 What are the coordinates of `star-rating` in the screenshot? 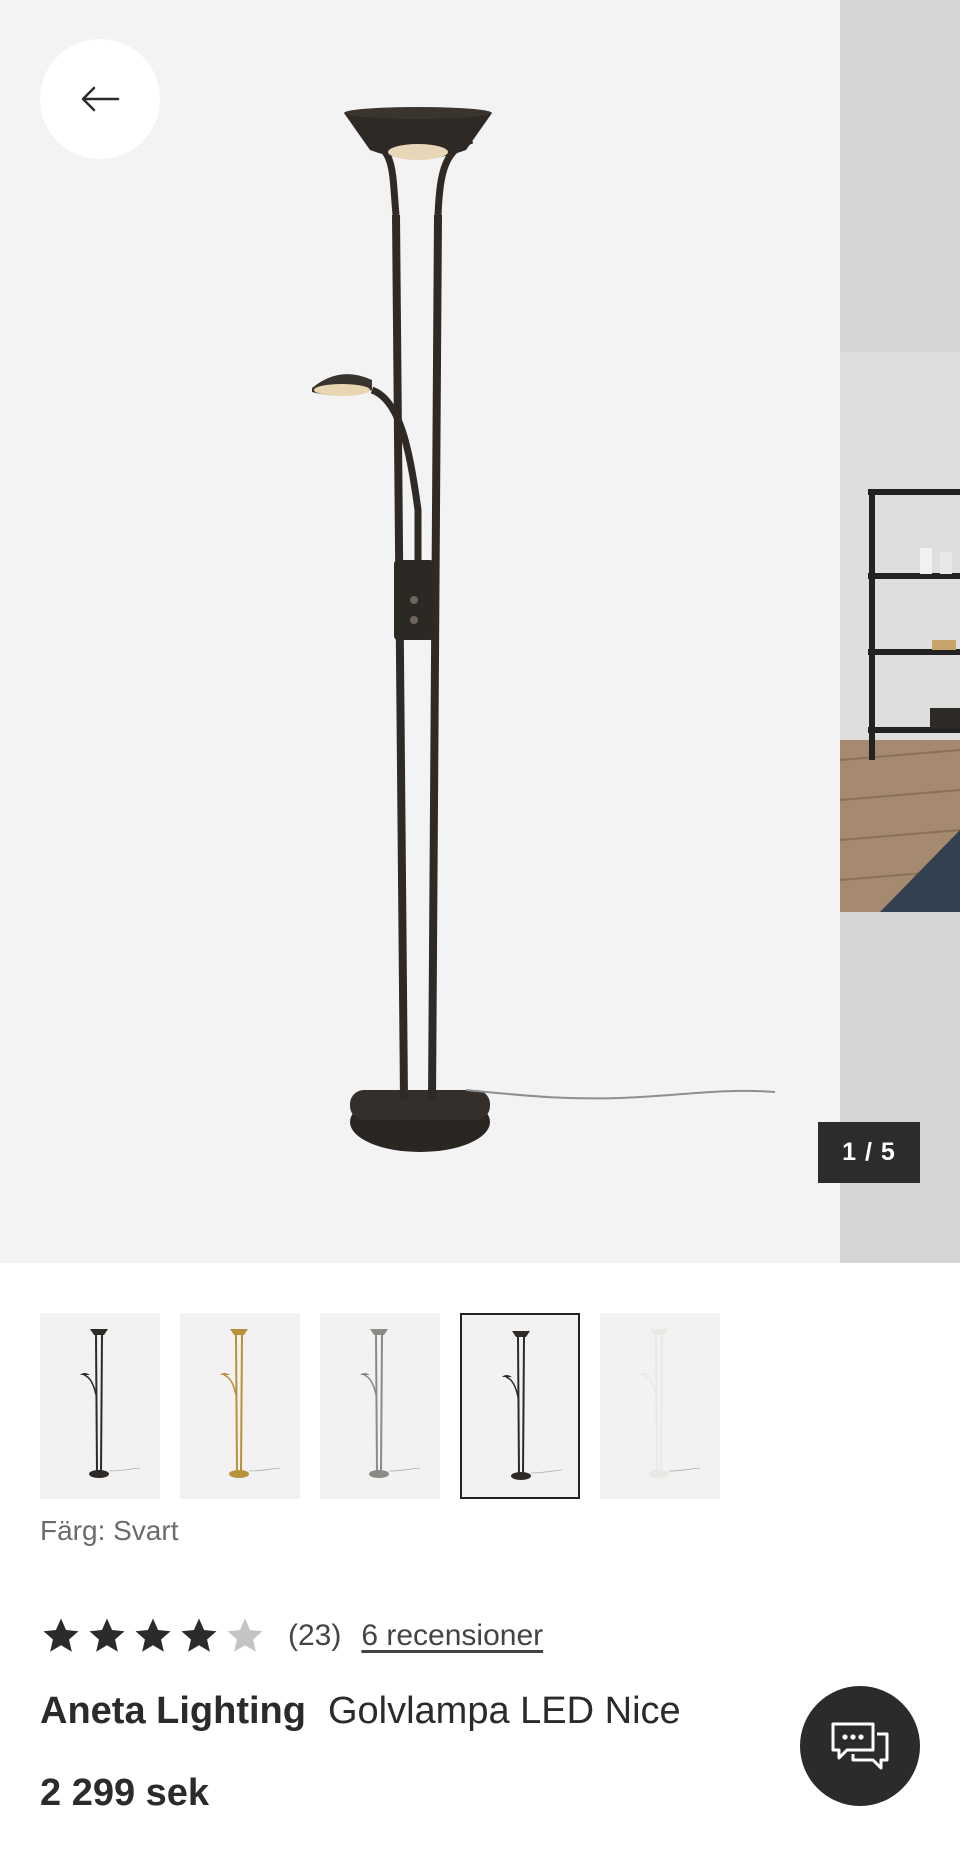 It's located at (153, 1636).